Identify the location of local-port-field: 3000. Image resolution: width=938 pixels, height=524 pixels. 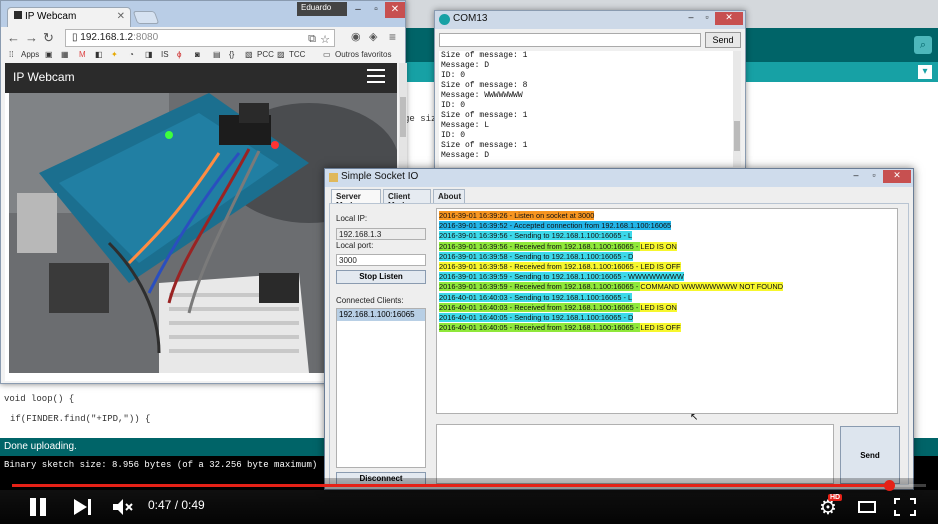
(381, 260).